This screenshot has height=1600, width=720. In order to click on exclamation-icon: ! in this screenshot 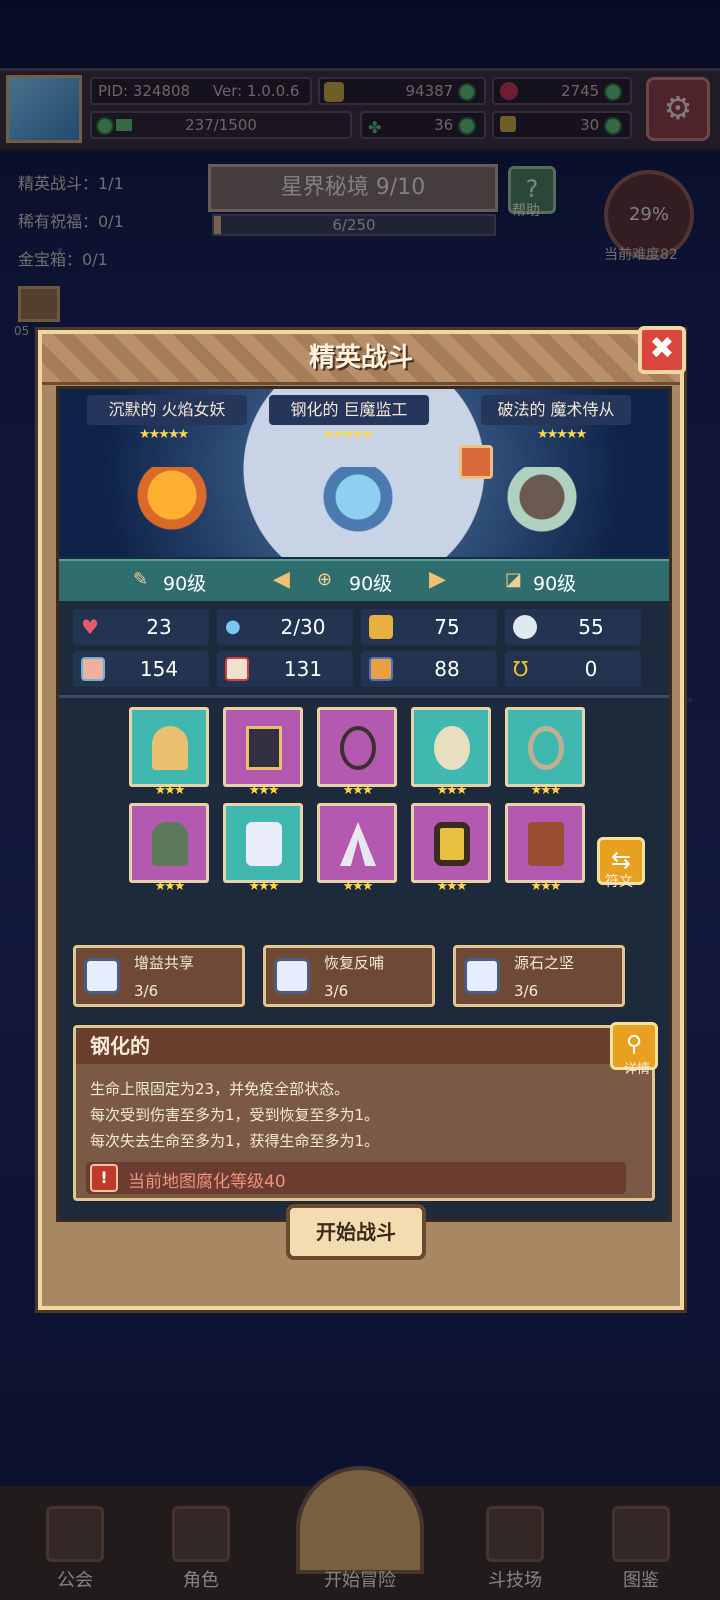, I will do `click(104, 1178)`.